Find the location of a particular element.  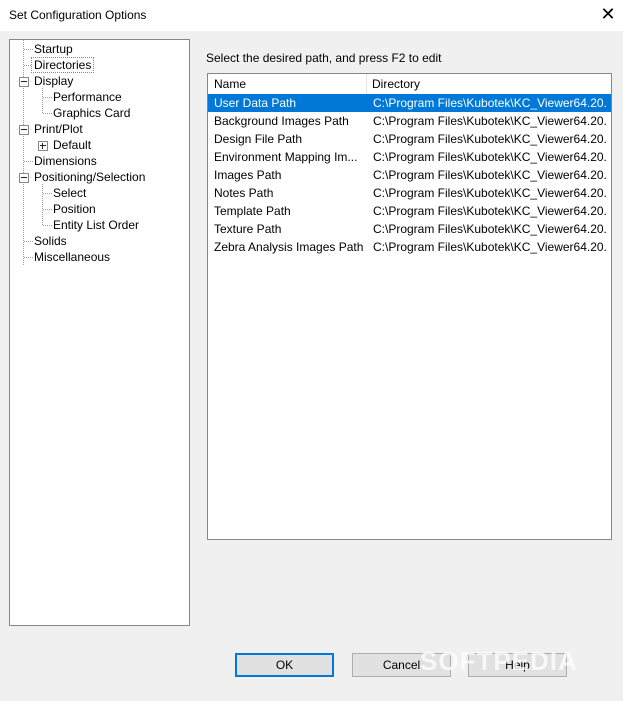

tree-item-graphics-card: Graphics Card is located at coordinates (91, 113).